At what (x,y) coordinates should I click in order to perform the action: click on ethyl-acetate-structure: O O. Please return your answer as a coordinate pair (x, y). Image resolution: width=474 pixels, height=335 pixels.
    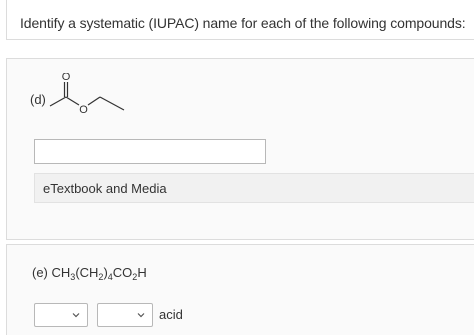
    Looking at the image, I should click on (87, 94).